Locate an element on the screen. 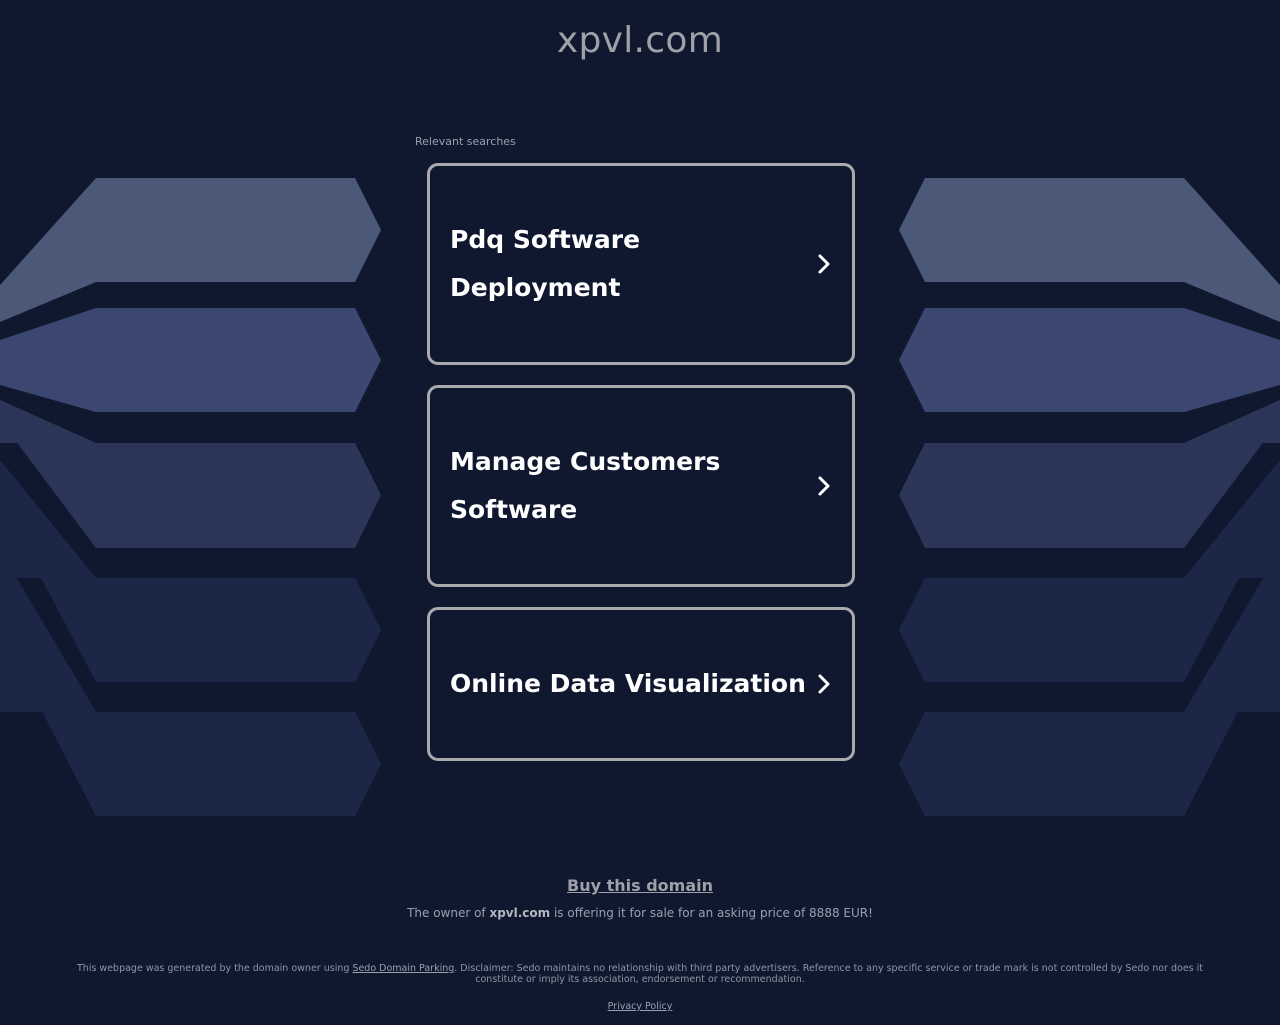 The image size is (1280, 1025). search-card-label: Manage Customers Software is located at coordinates (585, 485).